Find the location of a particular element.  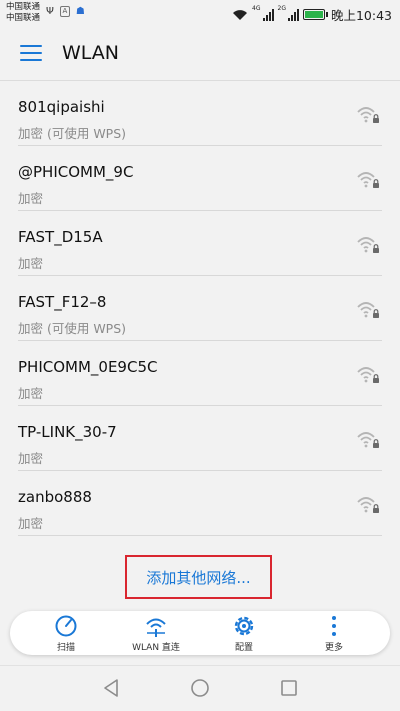

network-ssid: @PHICOMM_9C is located at coordinates (76, 172).